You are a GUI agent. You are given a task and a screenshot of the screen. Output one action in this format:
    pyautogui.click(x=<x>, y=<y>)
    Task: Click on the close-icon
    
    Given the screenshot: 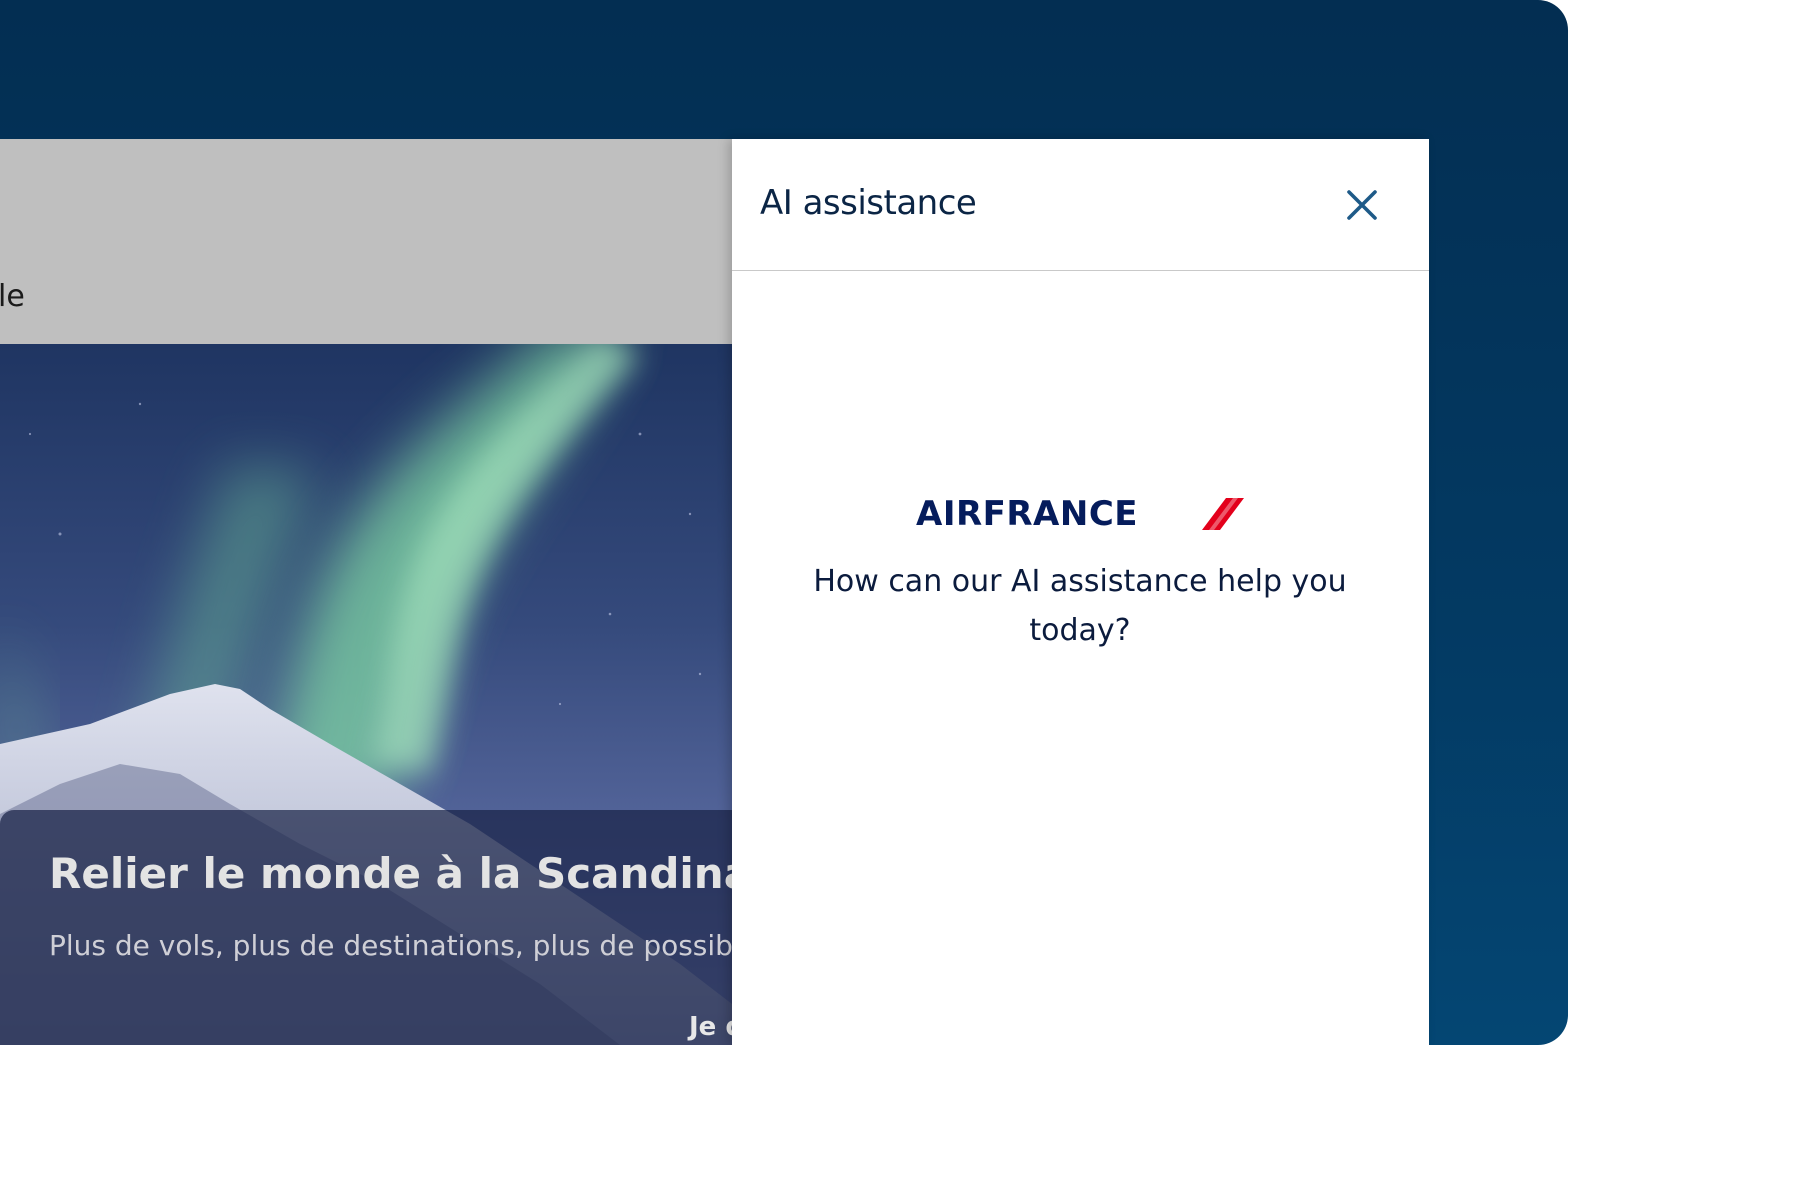 What is the action you would take?
    pyautogui.click(x=1362, y=205)
    